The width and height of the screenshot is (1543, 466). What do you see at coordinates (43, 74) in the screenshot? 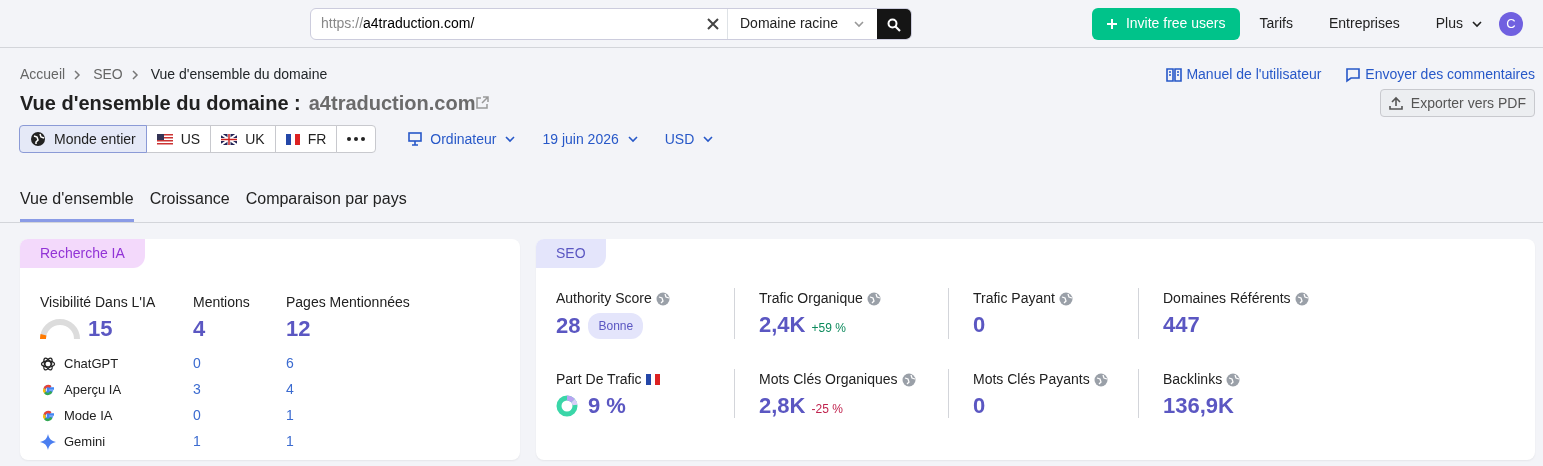
I see `breadcrumb-link: Accueil` at bounding box center [43, 74].